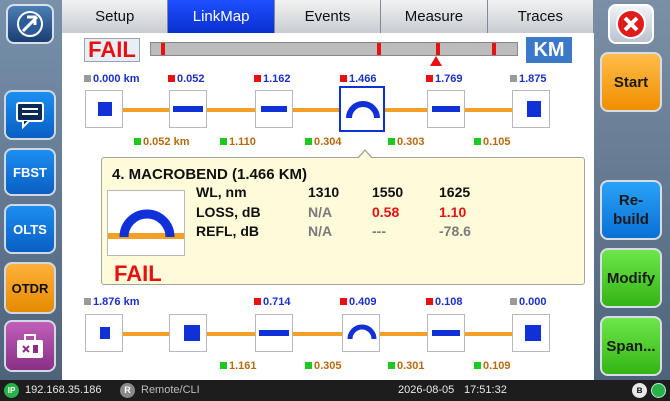 The width and height of the screenshot is (670, 401). I want to click on chat-icon, so click(30, 115).